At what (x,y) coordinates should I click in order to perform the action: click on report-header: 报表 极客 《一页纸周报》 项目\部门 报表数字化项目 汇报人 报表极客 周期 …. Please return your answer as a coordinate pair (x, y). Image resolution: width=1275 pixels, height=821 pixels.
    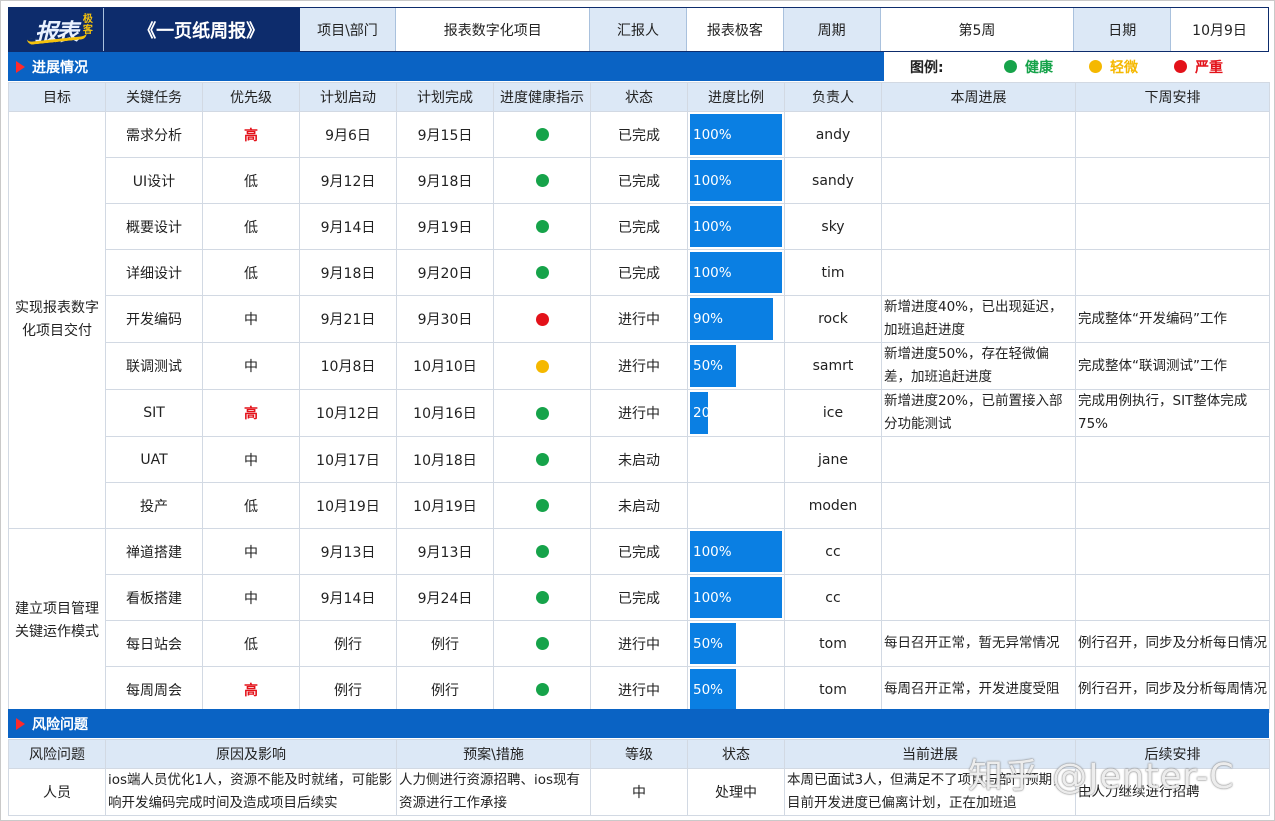
    Looking at the image, I should click on (638, 29).